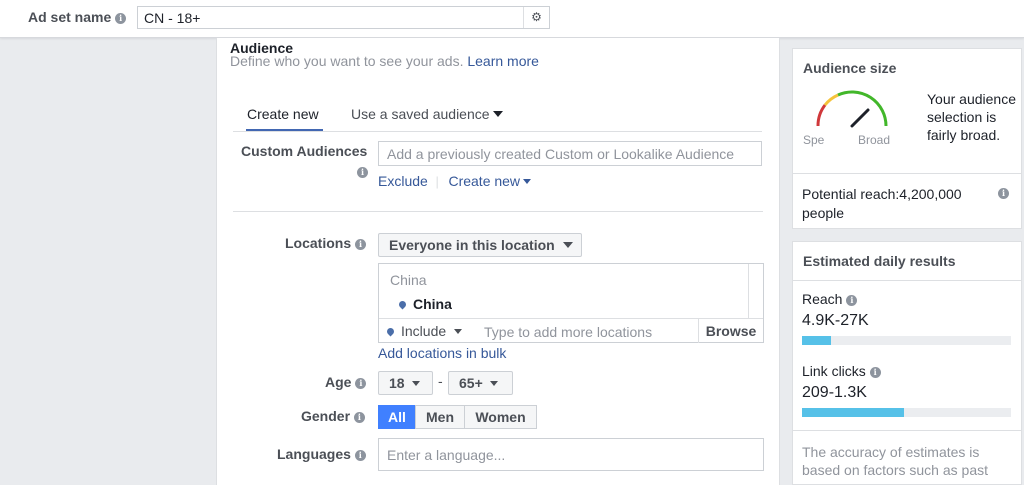 The width and height of the screenshot is (1024, 485). What do you see at coordinates (497, 131) in the screenshot?
I see `tab-divider` at bounding box center [497, 131].